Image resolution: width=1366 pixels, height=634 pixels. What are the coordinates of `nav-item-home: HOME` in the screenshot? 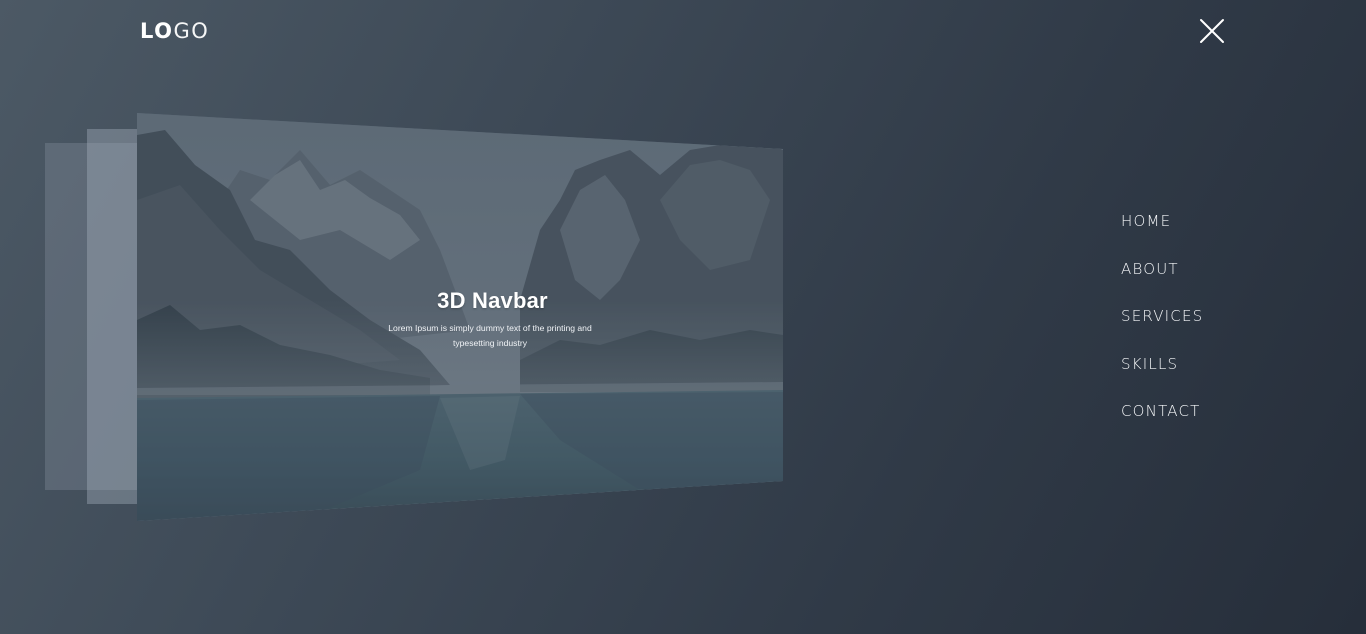 It's located at (1221, 235).